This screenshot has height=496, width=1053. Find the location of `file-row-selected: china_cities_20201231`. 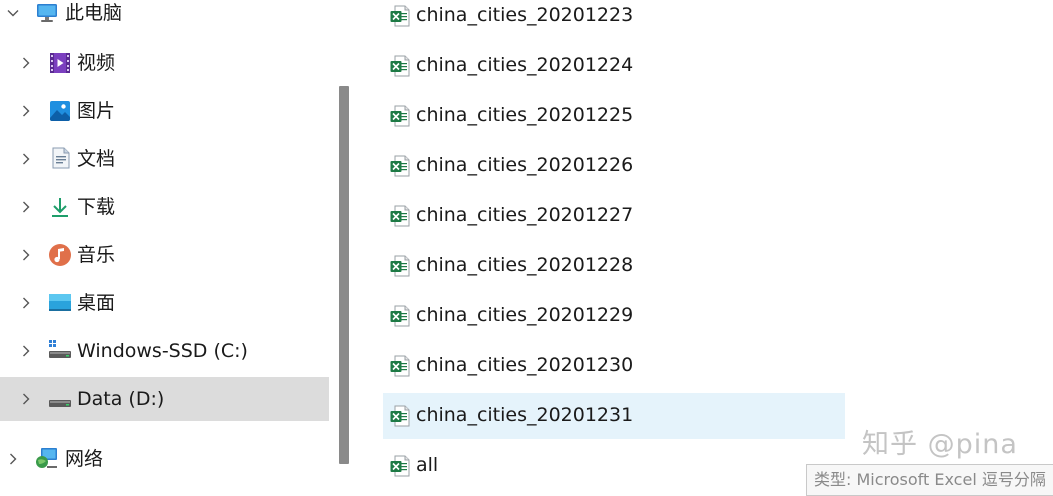

file-row-selected: china_cities_20201231 is located at coordinates (614, 416).